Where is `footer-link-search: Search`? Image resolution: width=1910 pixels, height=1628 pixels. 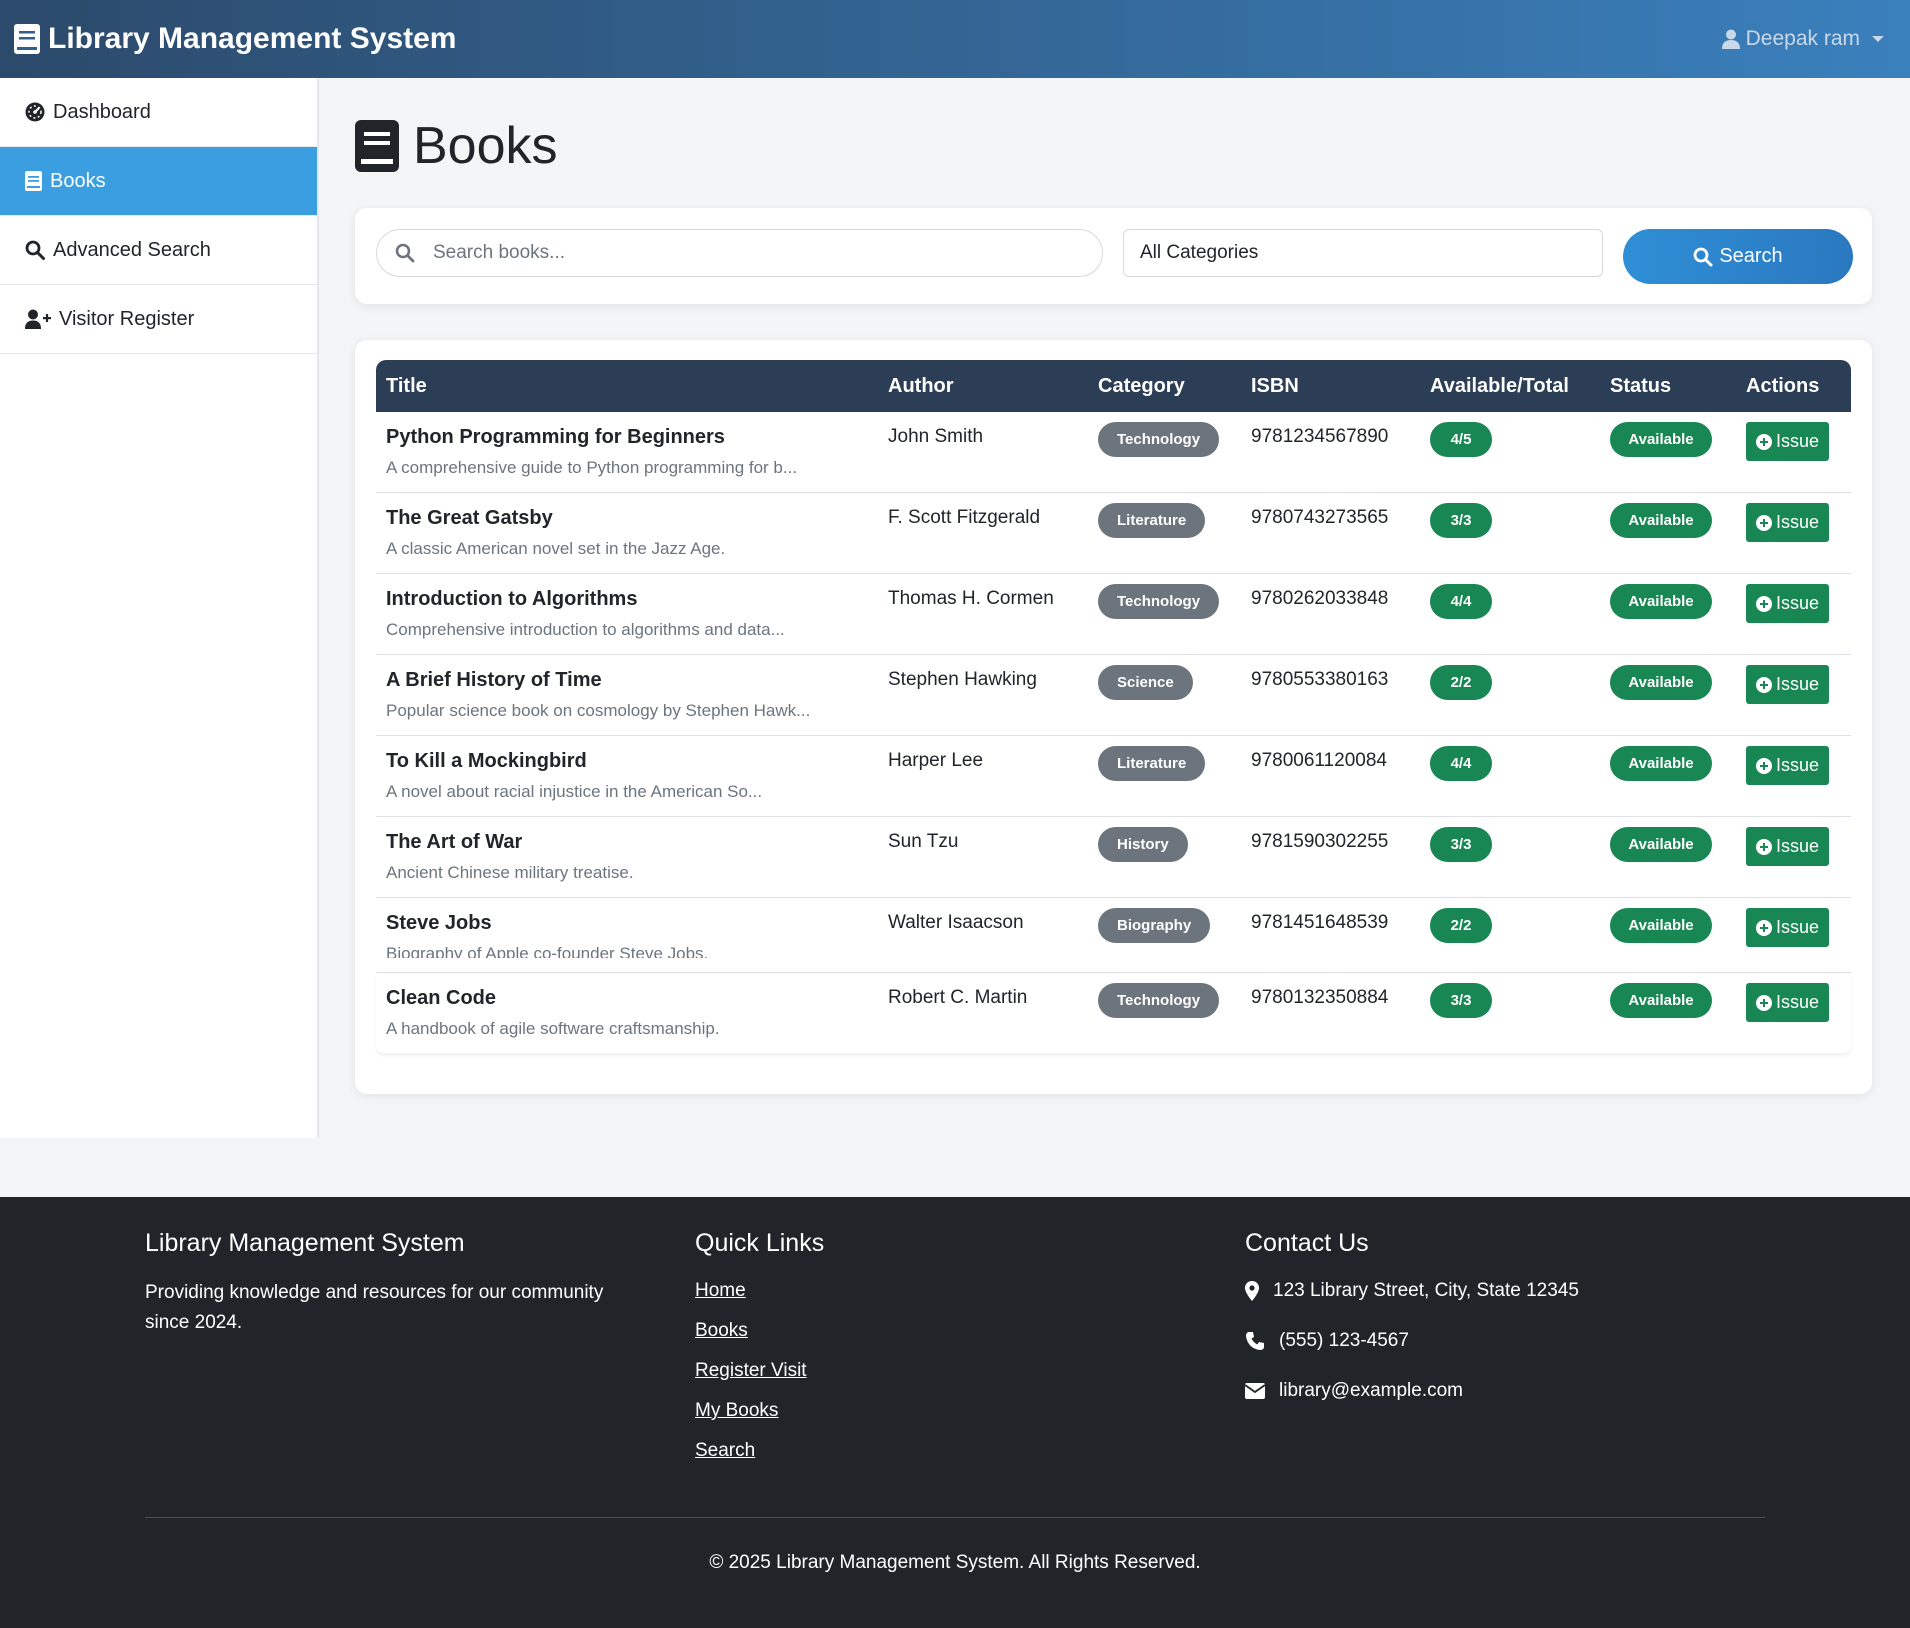
footer-link-search: Search is located at coordinates (725, 1451).